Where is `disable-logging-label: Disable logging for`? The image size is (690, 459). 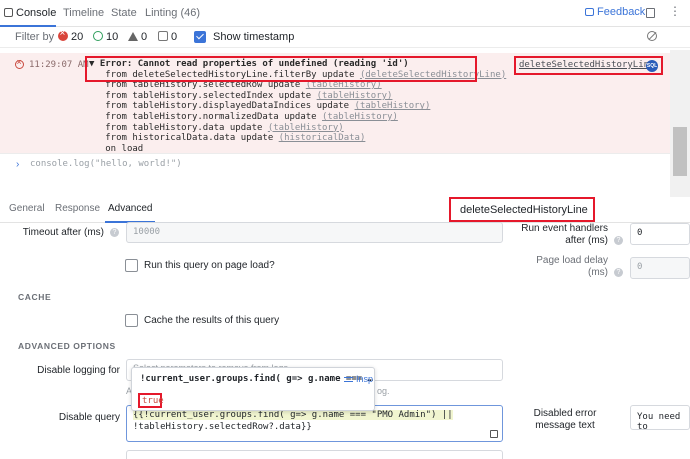 disable-logging-label: Disable logging for is located at coordinates (78, 370).